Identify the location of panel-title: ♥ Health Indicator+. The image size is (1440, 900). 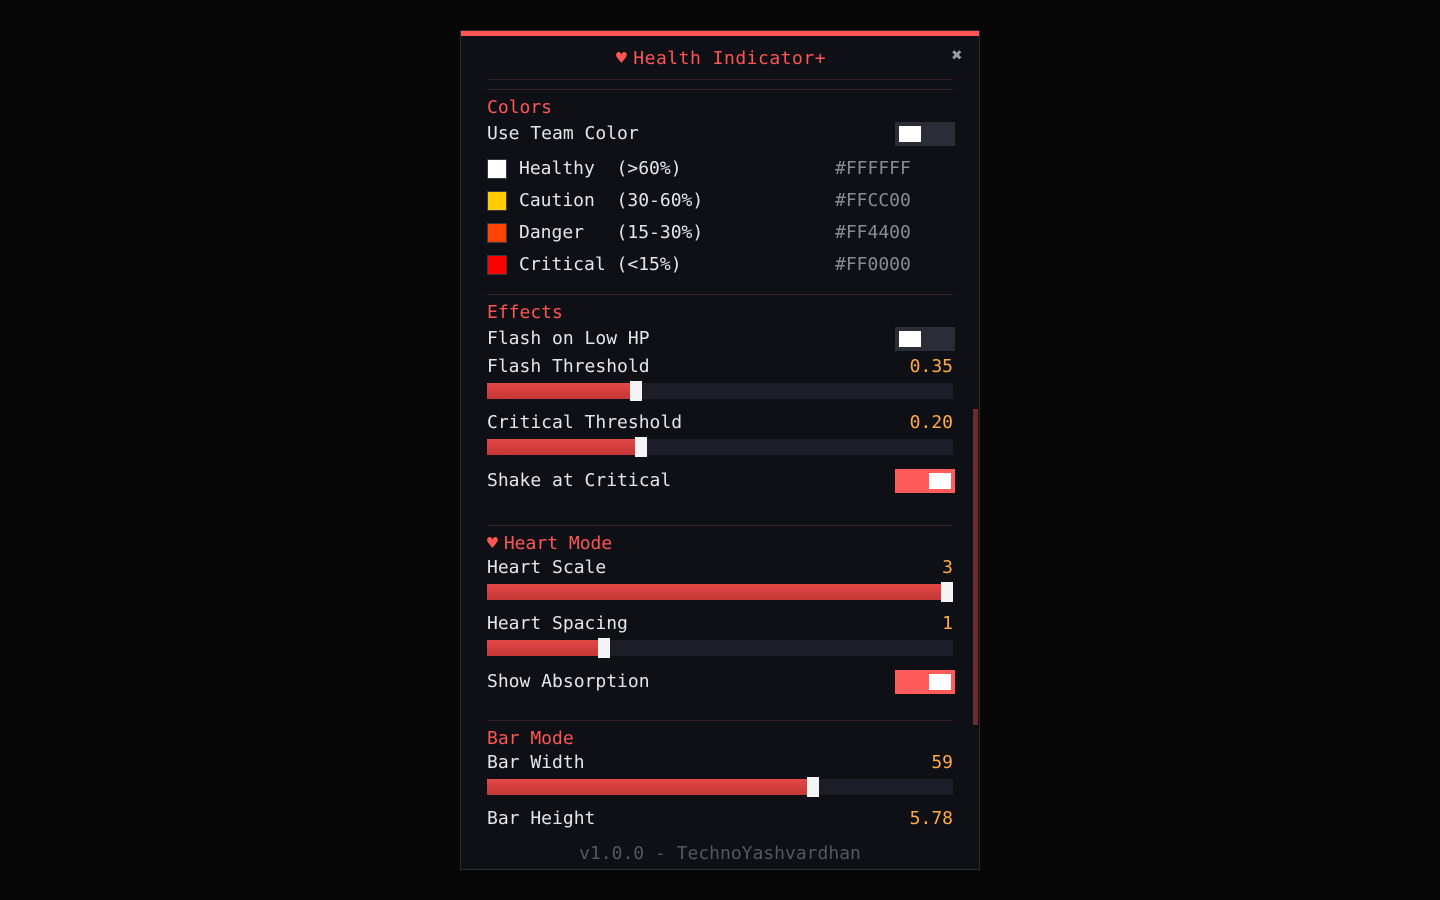
(721, 58).